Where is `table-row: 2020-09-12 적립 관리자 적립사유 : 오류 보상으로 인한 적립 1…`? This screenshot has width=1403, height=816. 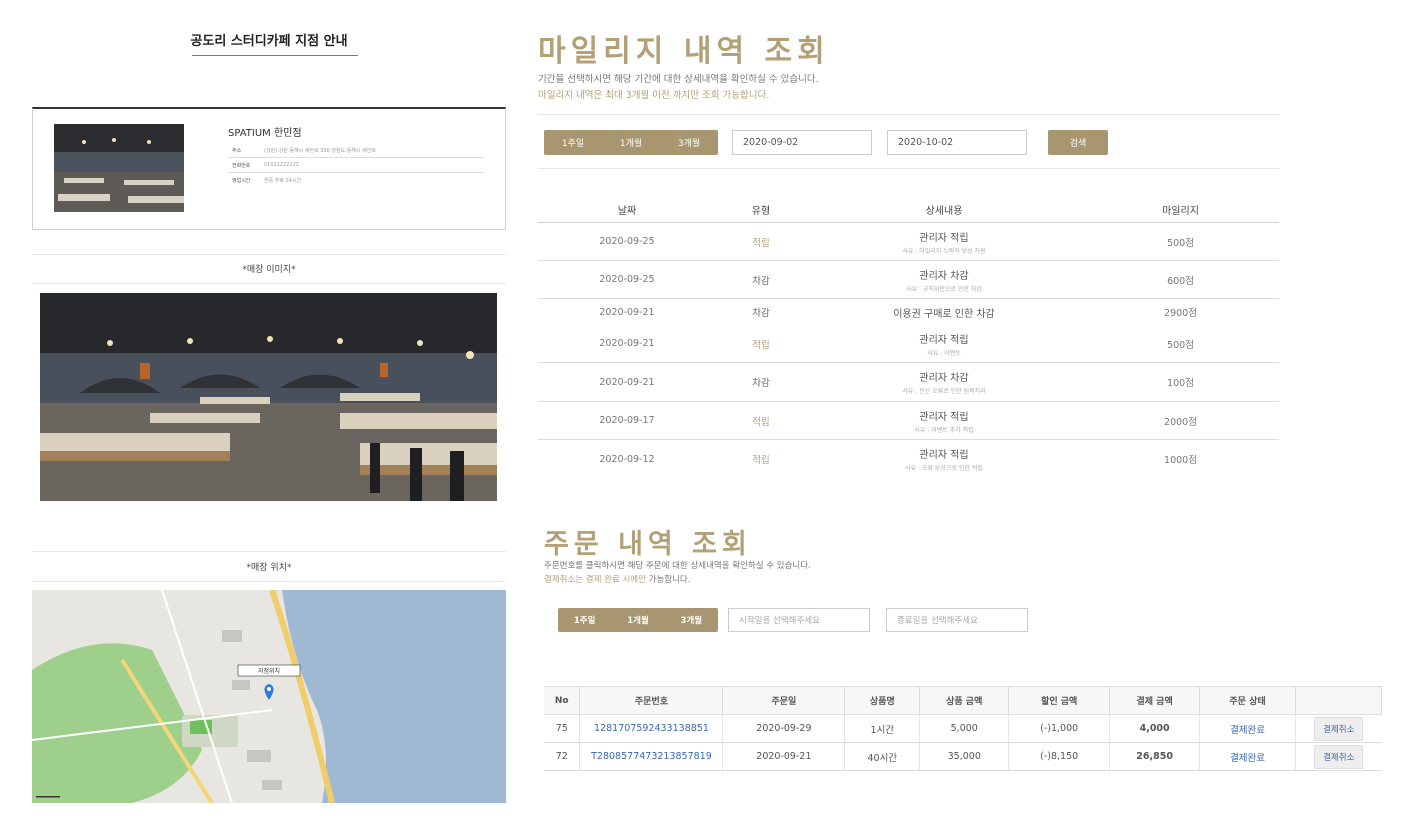 table-row: 2020-09-12 적립 관리자 적립사유 : 오류 보상으로 인한 적립 1… is located at coordinates (908, 459).